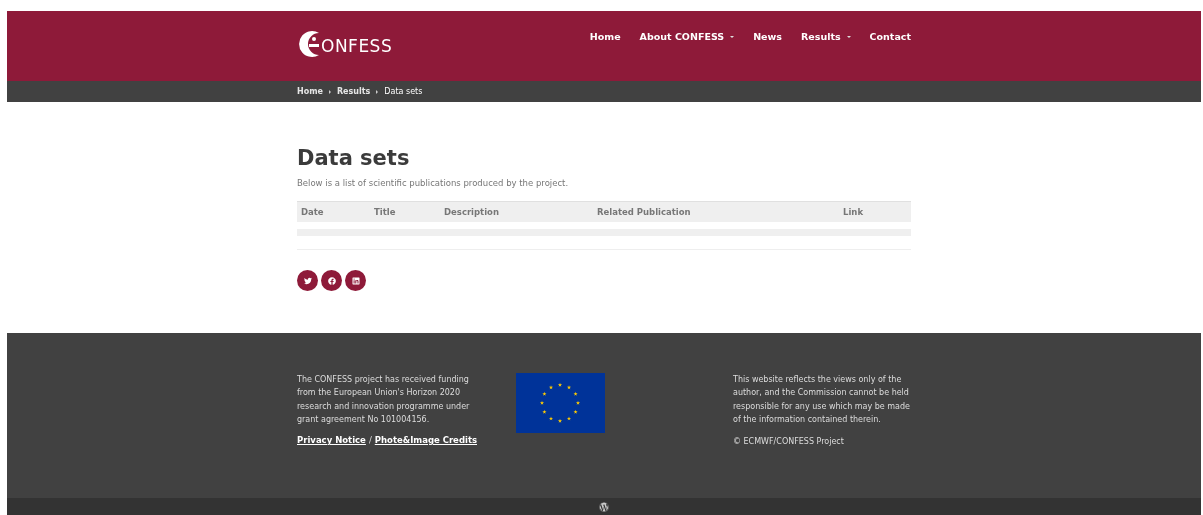  What do you see at coordinates (425, 440) in the screenshot?
I see `footer-link: Phote&Image Credits` at bounding box center [425, 440].